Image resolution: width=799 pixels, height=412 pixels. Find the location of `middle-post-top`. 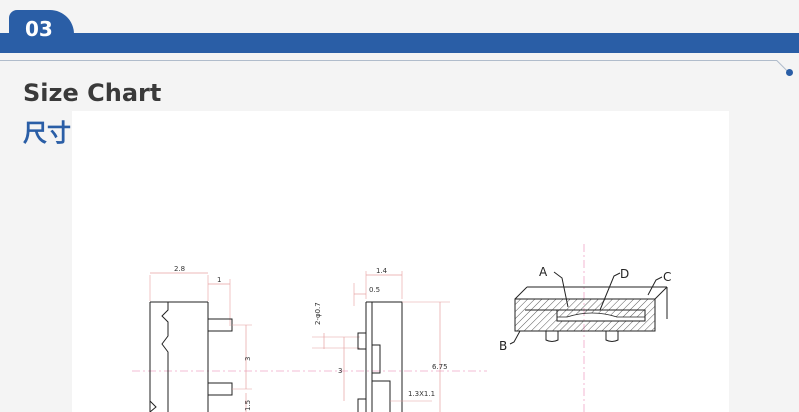

middle-post-top is located at coordinates (361, 341).